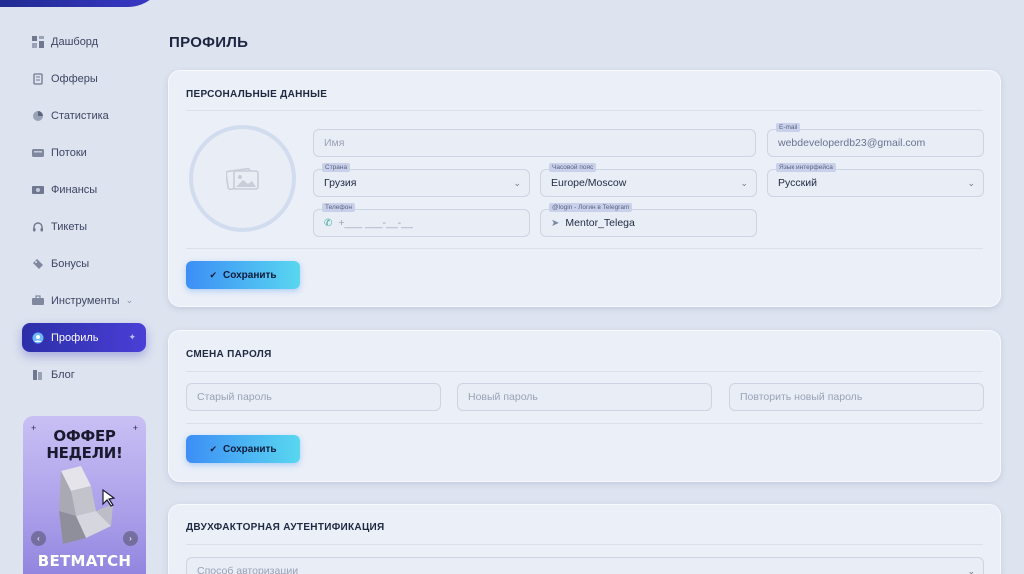  I want to click on country-value: Грузия, so click(340, 183).